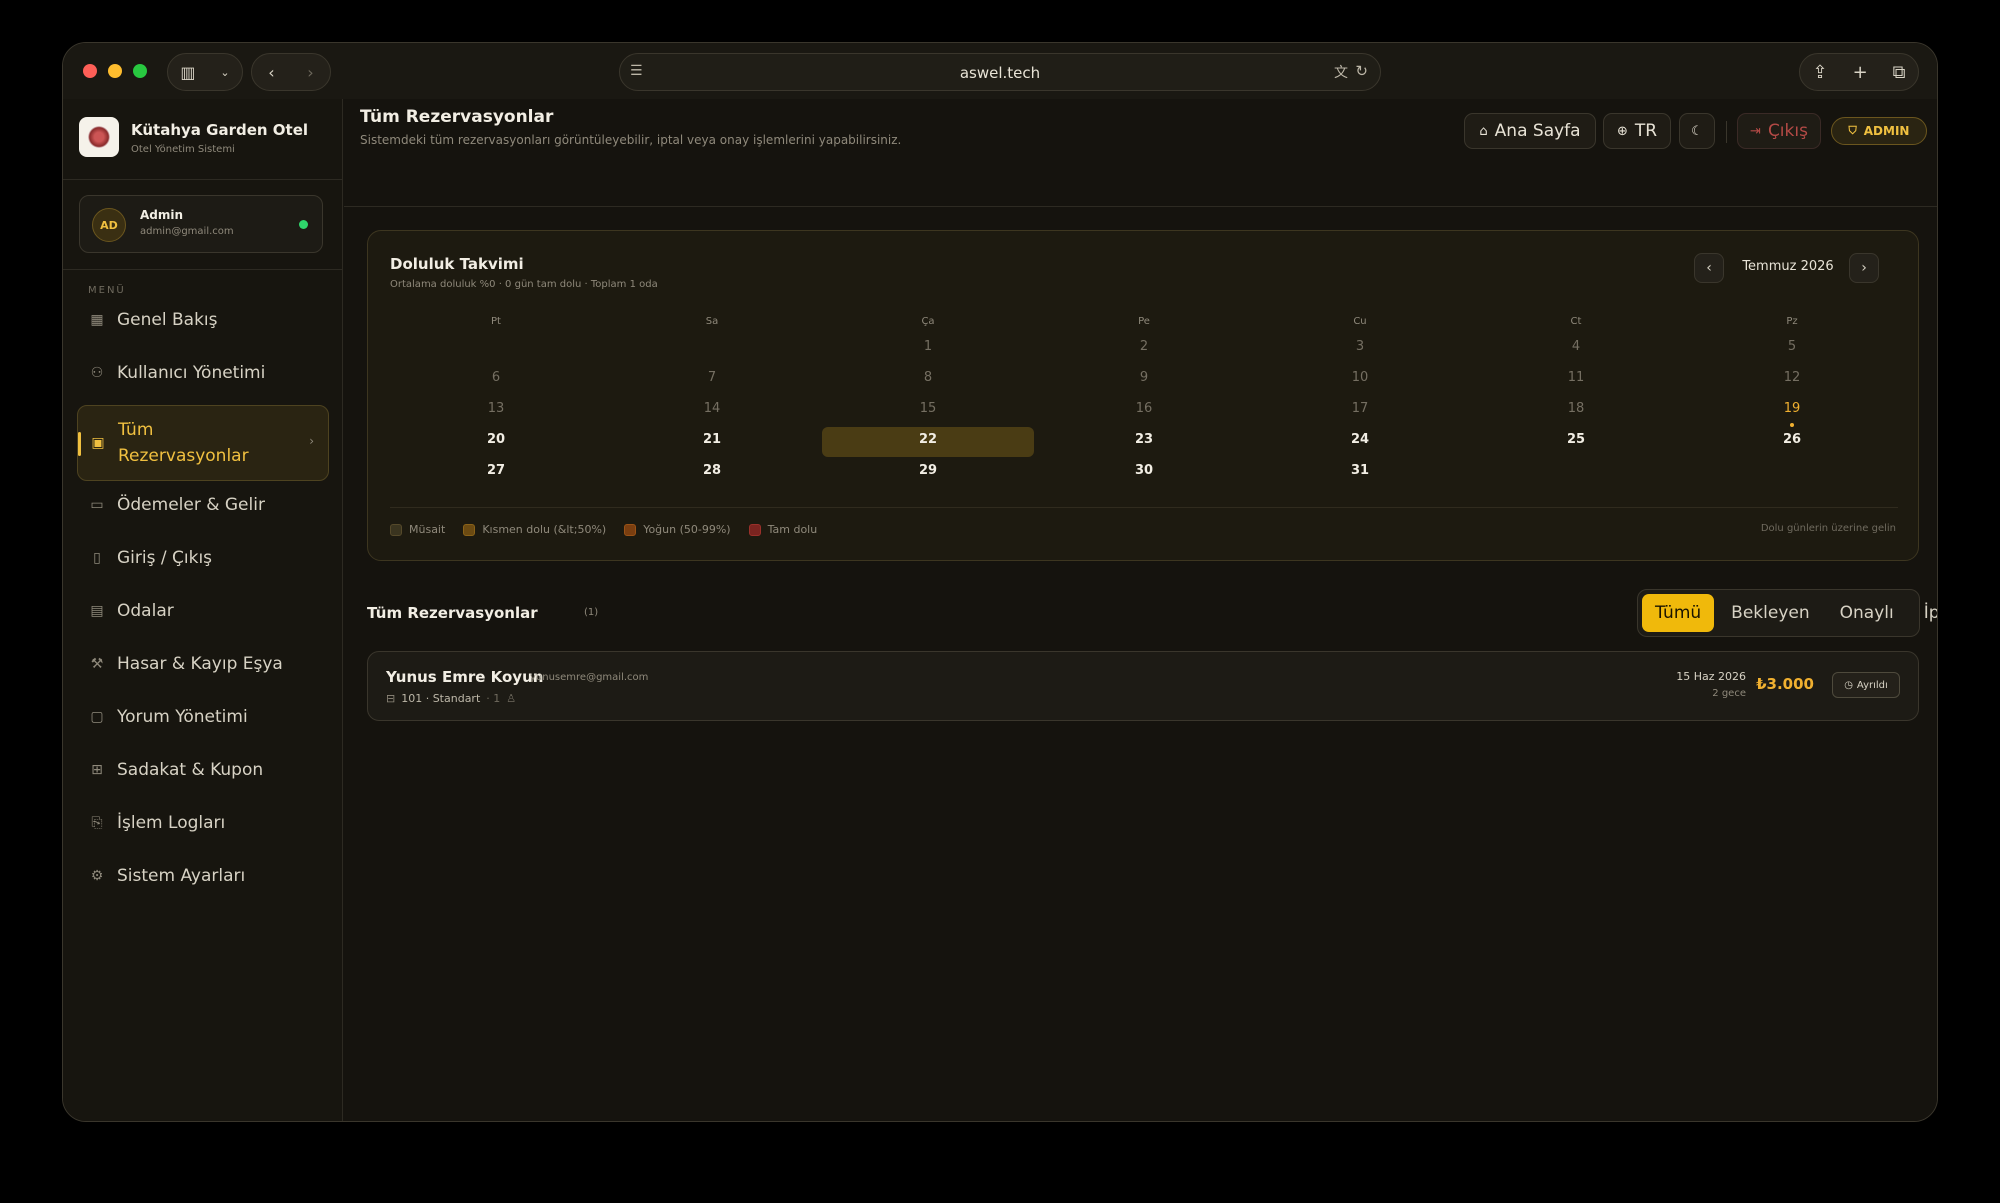  Describe the element at coordinates (1360, 473) in the screenshot. I see `calendar-day: 31` at that location.